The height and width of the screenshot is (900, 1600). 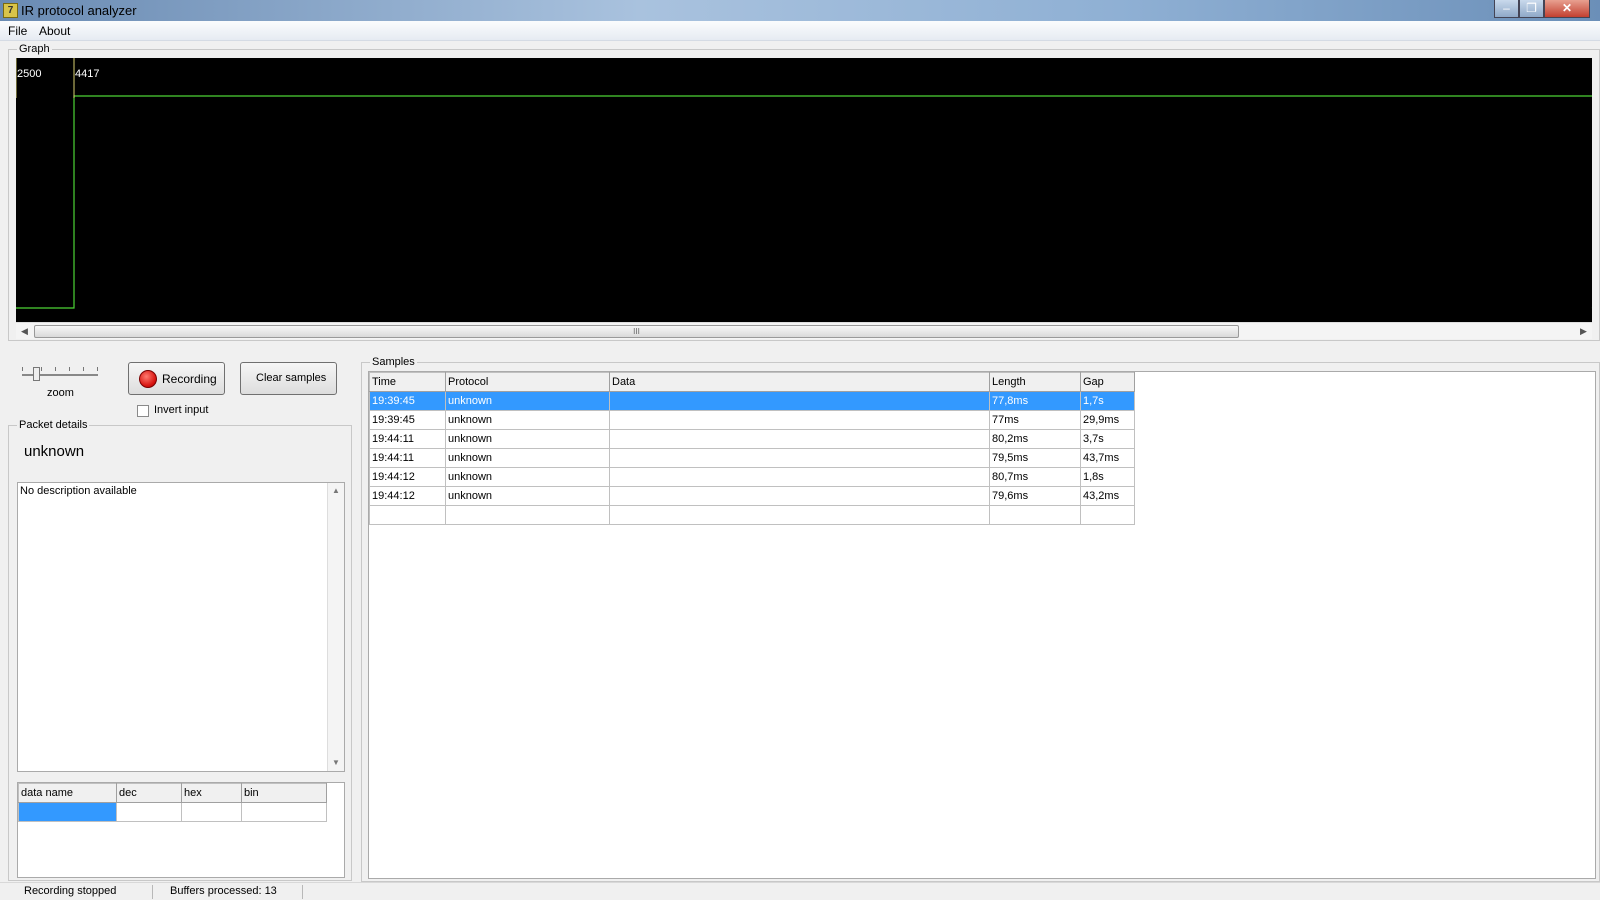 I want to click on app-icon: 7, so click(x=10, y=10).